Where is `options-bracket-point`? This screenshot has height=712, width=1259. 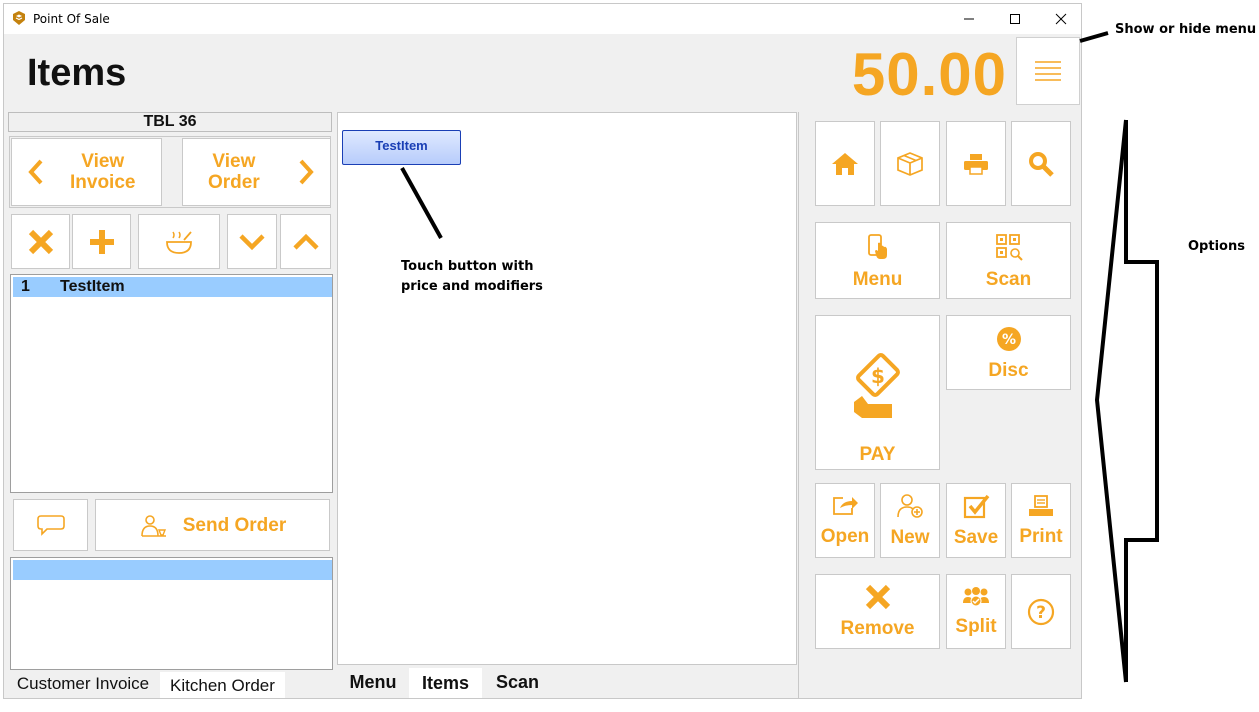 options-bracket-point is located at coordinates (1111, 401).